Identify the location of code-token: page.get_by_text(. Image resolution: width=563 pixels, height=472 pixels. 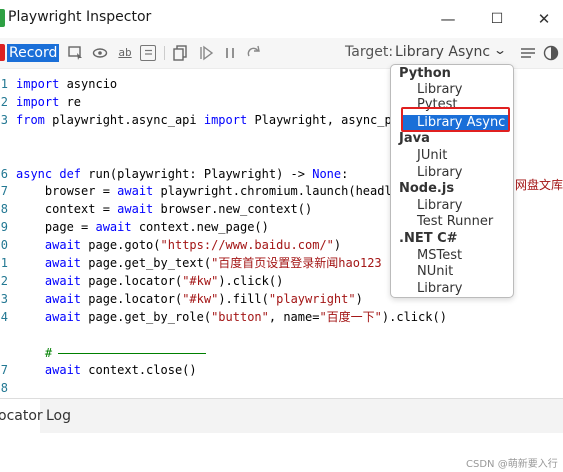
(146, 263).